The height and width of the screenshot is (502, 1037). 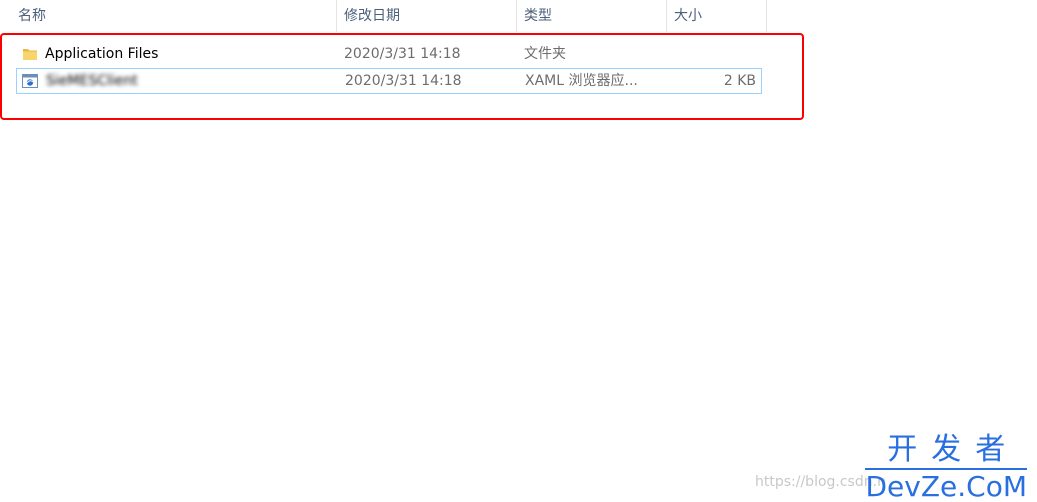 I want to click on file-size: 2 KB, so click(x=739, y=81).